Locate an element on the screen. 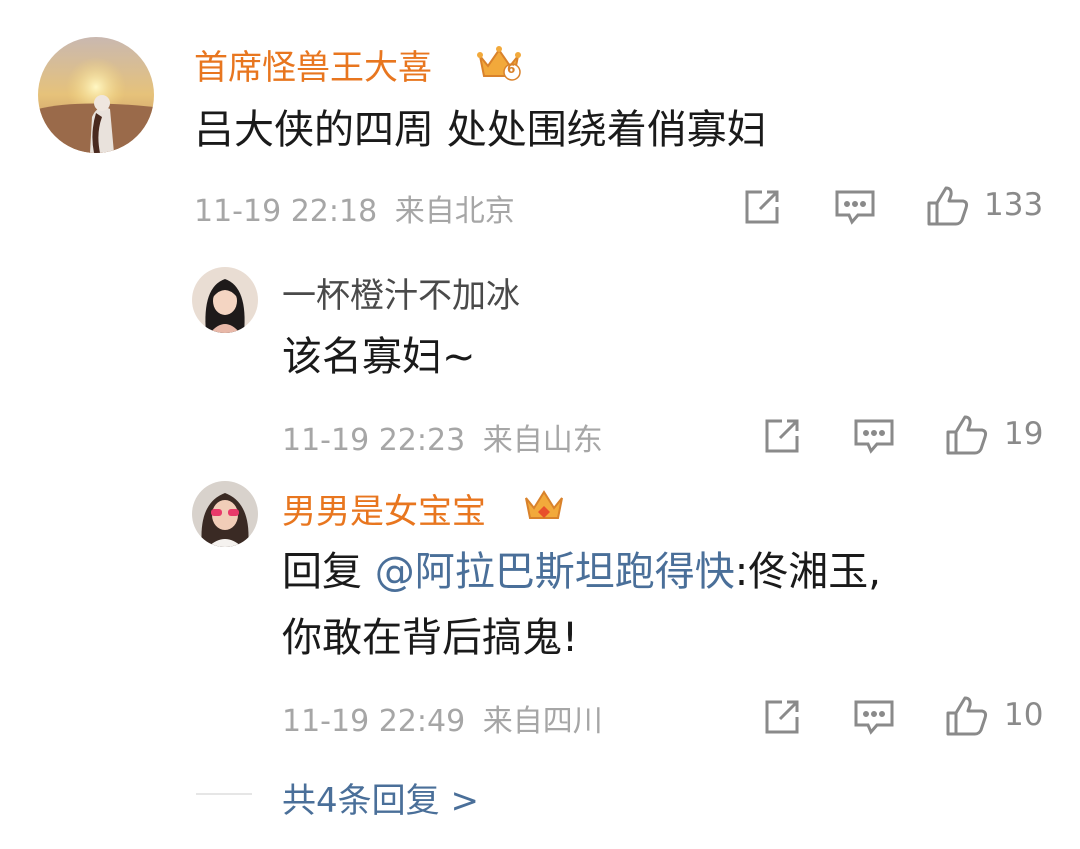  time: 11-19 22:18 is located at coordinates (286, 211).